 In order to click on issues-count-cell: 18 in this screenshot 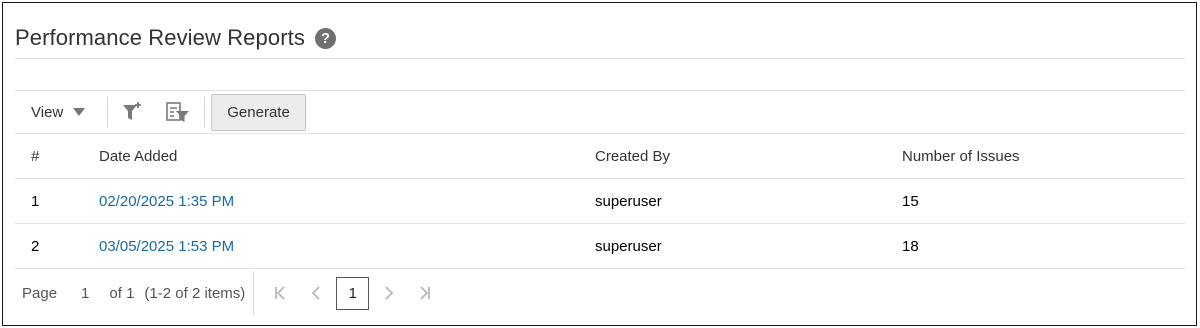, I will do `click(910, 246)`.